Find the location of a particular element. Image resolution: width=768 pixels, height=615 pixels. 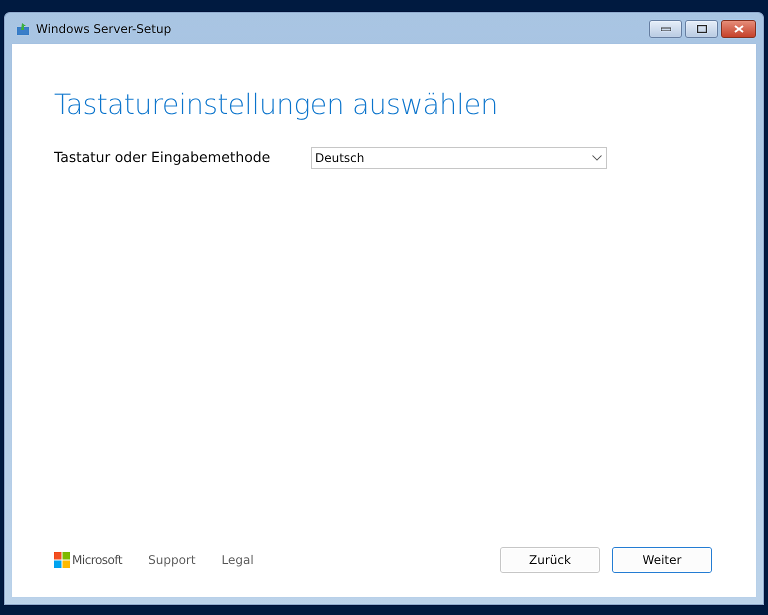

maximize-icon is located at coordinates (701, 29).